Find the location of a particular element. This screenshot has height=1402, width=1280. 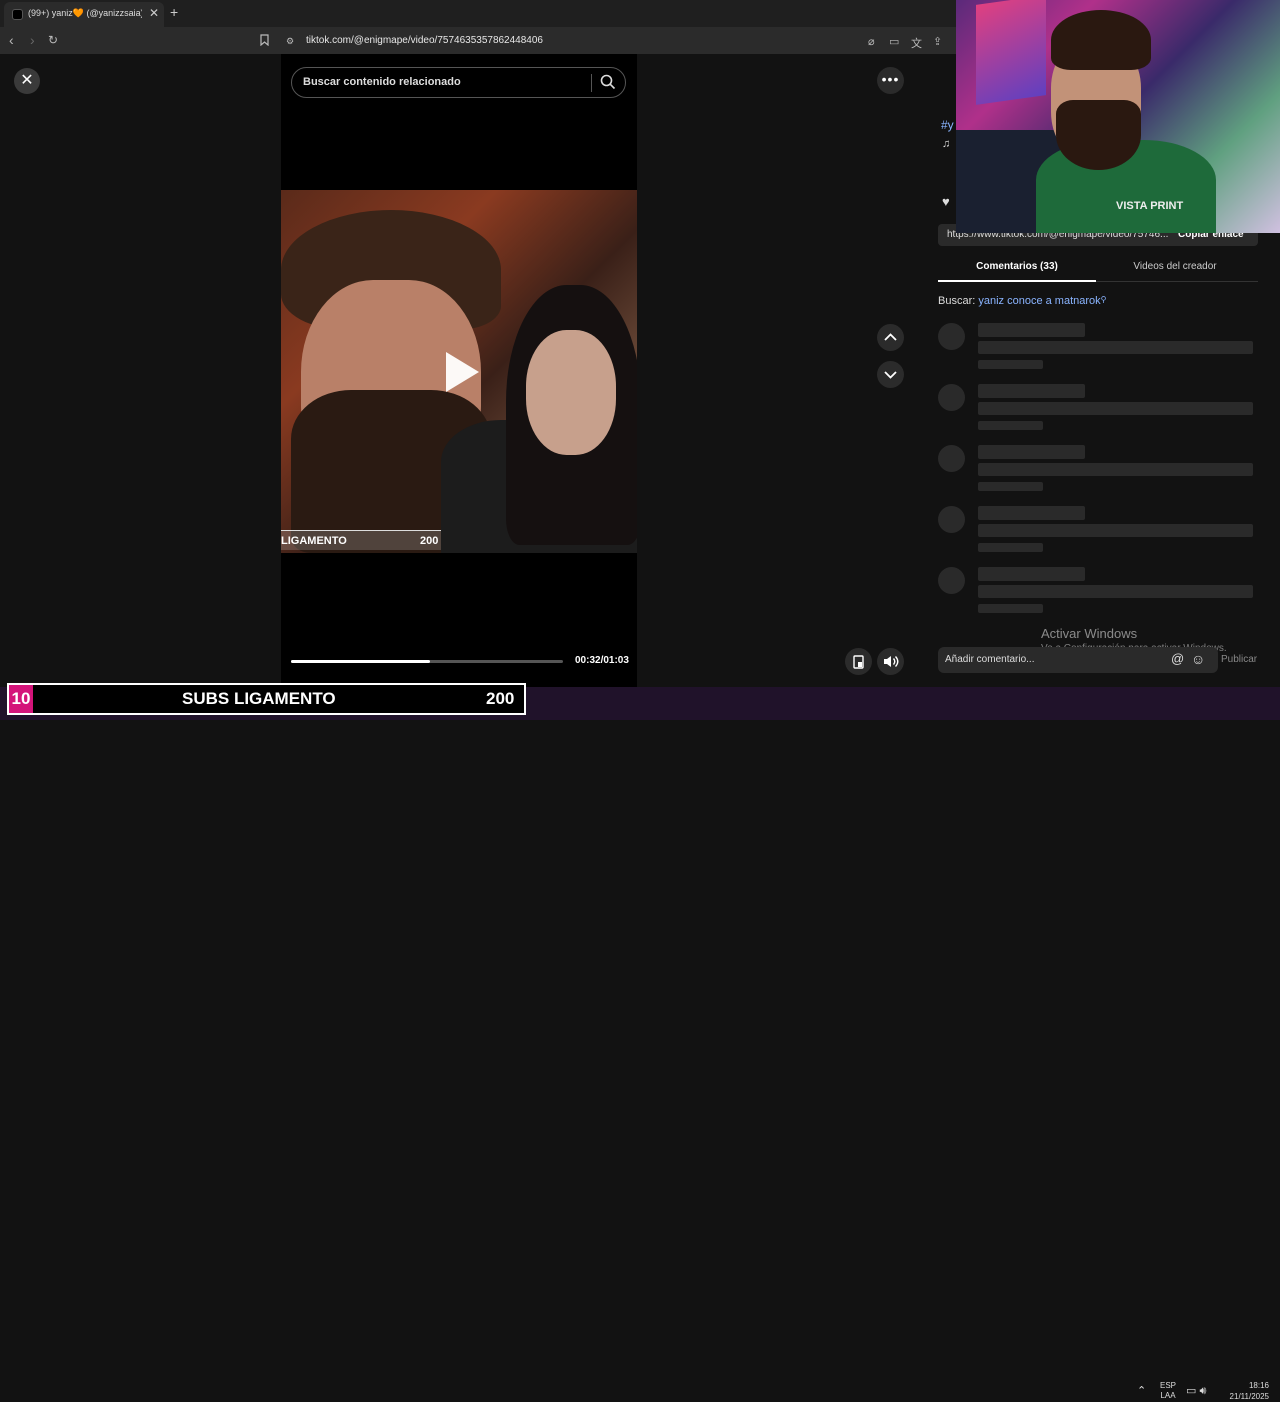

bookmark-icon is located at coordinates (264, 41).